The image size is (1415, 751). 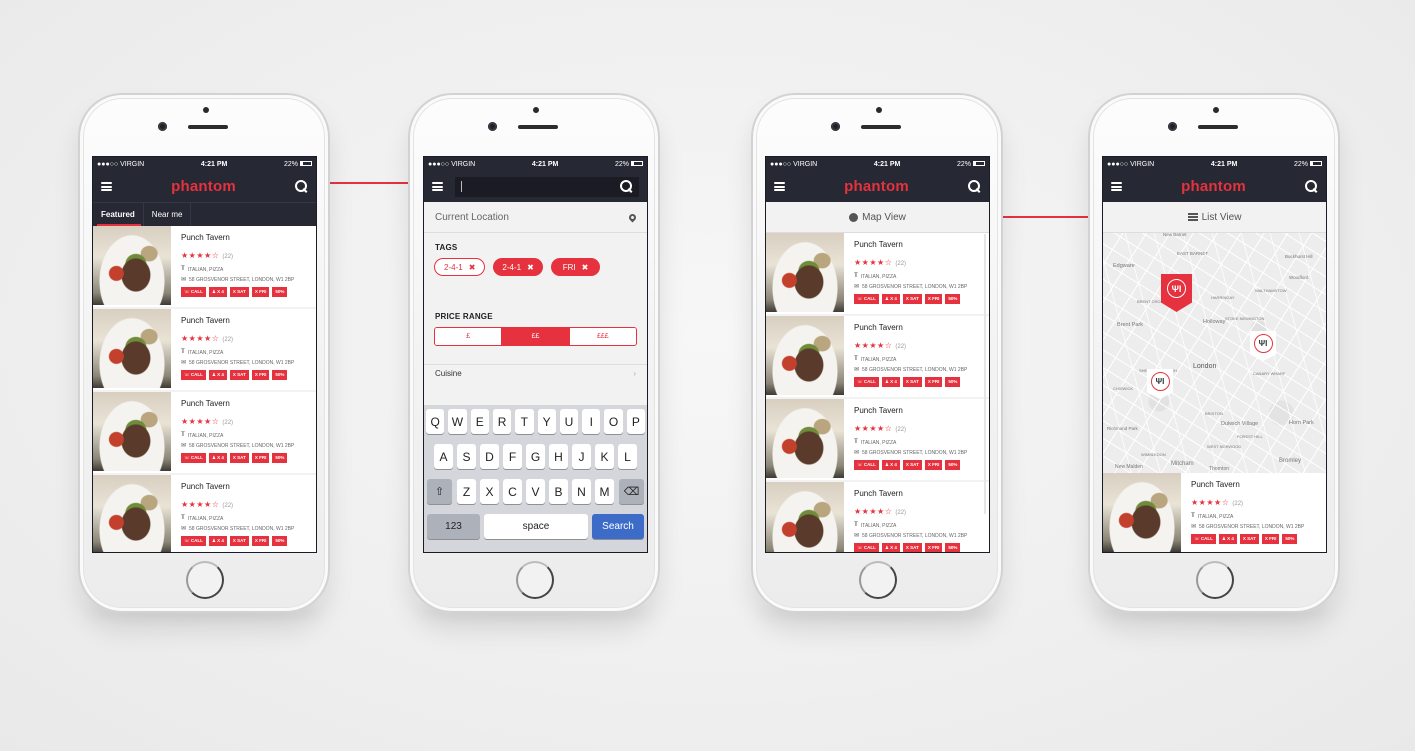 I want to click on key: M, so click(x=604, y=491).